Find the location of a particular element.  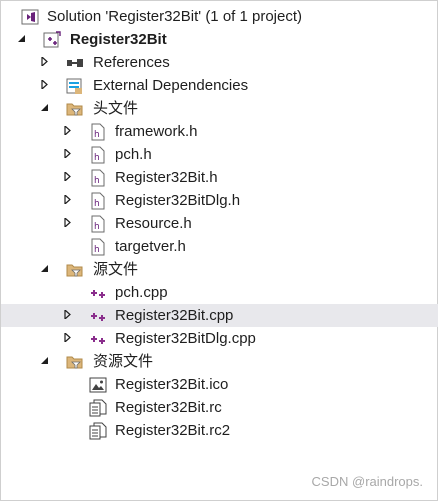

tree-row-external-dependencies: External Dependencies is located at coordinates (219, 85).